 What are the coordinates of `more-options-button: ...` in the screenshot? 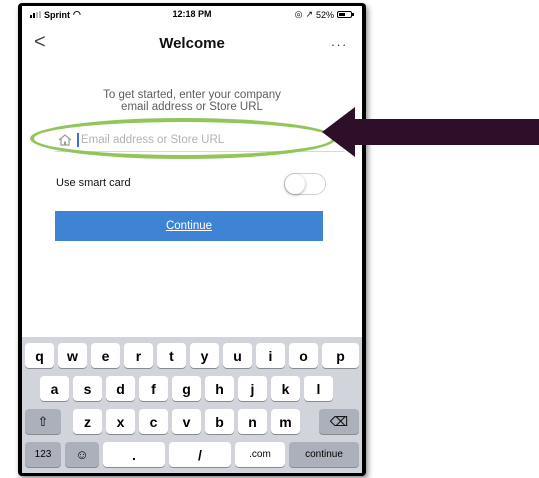 It's located at (339, 41).